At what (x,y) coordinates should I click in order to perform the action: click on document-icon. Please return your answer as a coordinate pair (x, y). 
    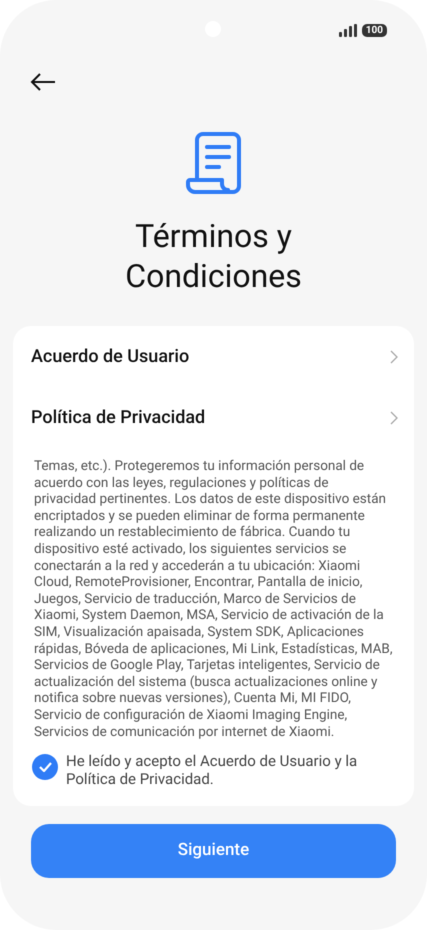
    Looking at the image, I should click on (213, 163).